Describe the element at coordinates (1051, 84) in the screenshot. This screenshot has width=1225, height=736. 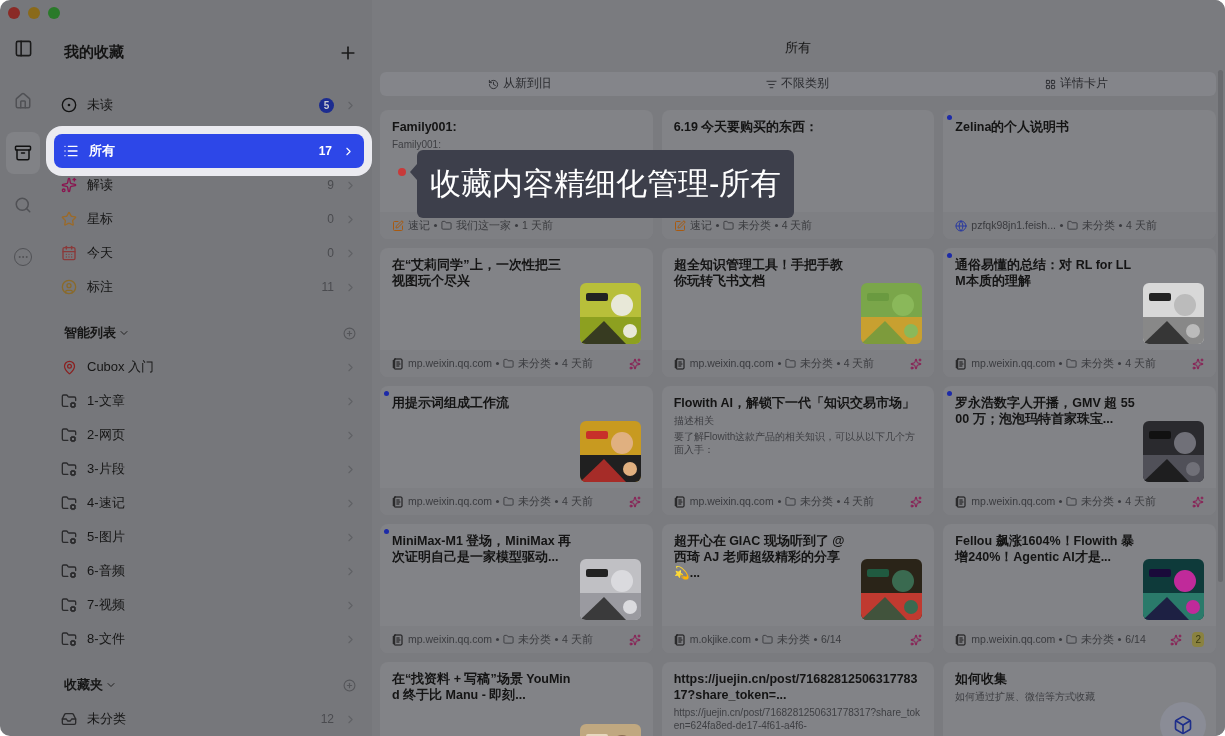
I see `grid-icon` at that location.